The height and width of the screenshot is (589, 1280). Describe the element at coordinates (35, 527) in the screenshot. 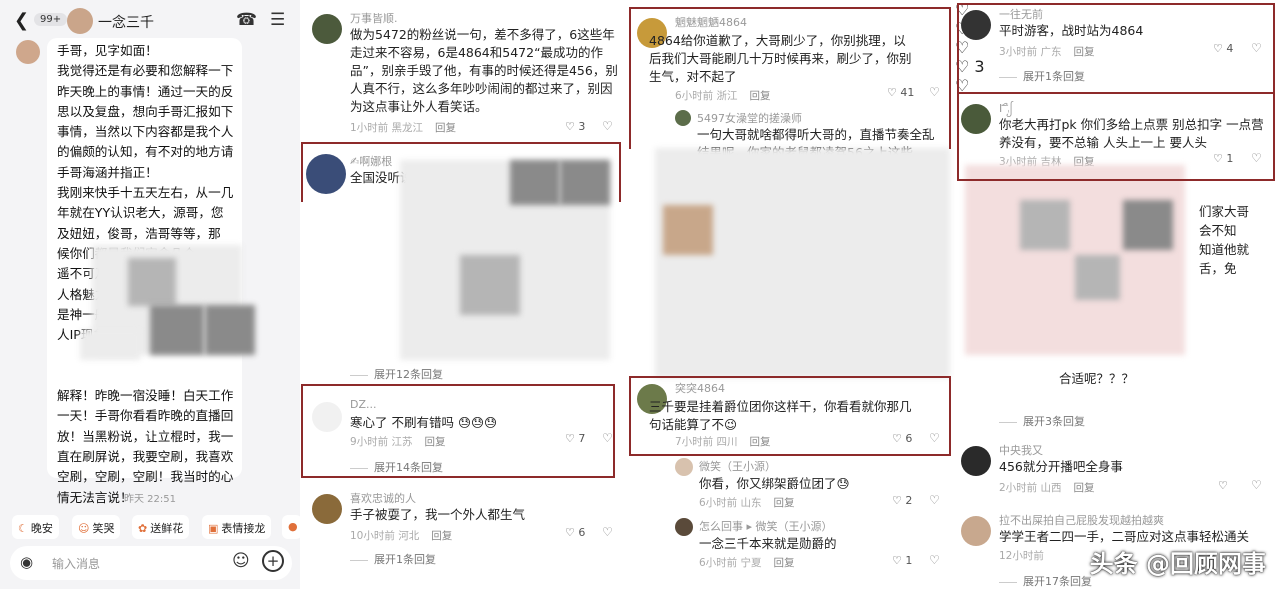

I see `quick-reply-goodnight: ☾ 晚安` at that location.